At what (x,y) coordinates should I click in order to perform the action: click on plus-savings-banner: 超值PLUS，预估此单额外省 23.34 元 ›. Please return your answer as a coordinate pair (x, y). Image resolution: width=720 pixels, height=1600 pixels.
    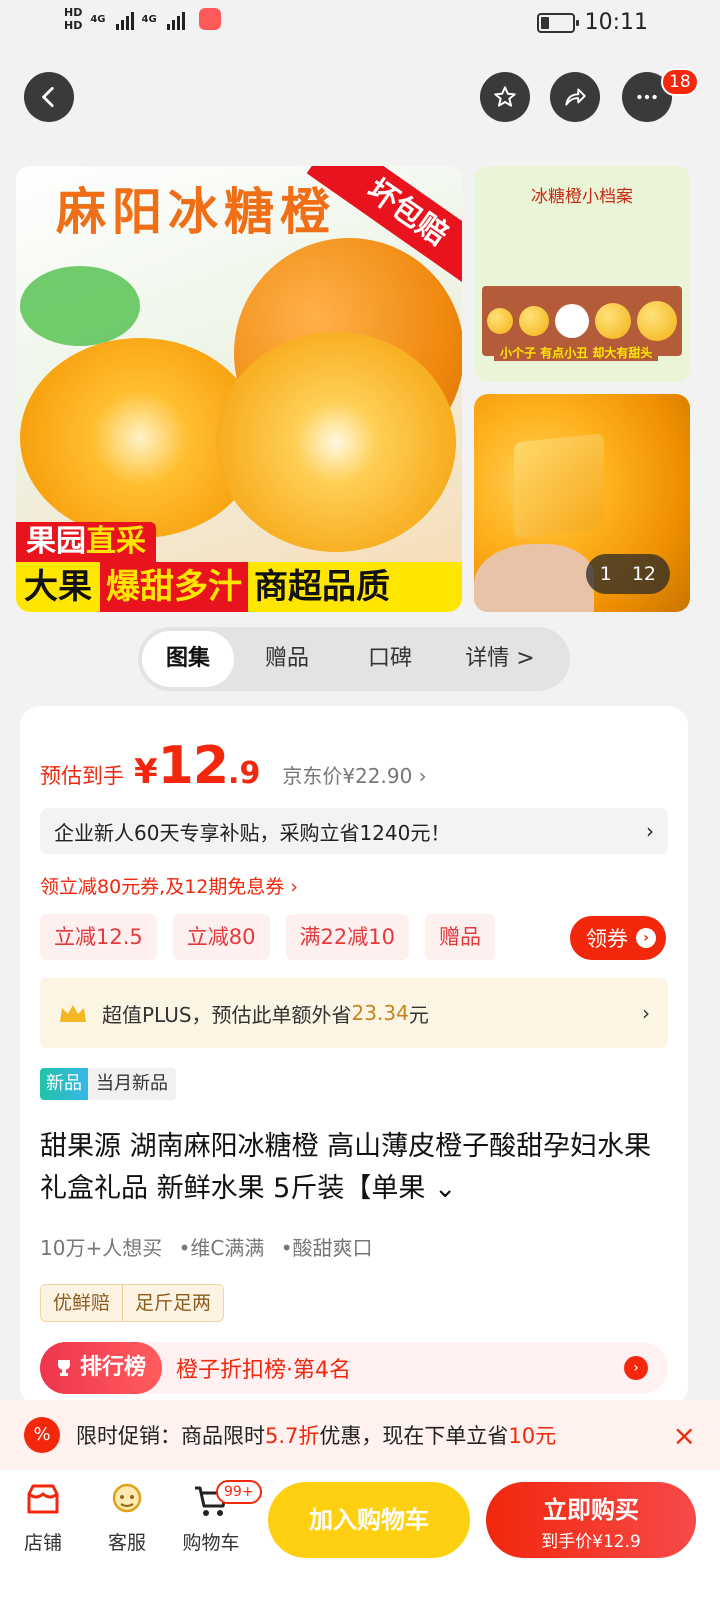
    Looking at the image, I should click on (354, 1013).